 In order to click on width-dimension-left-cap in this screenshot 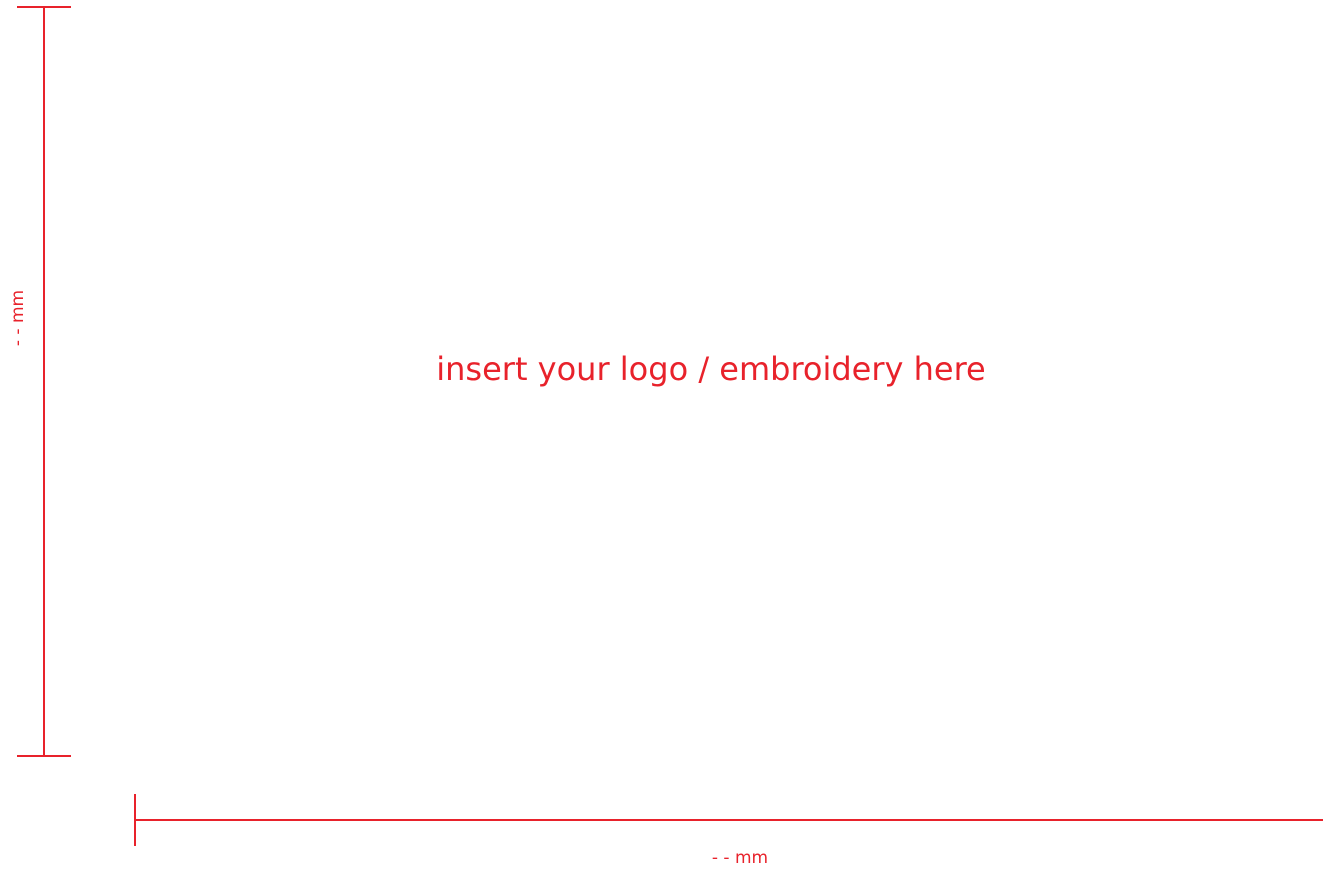, I will do `click(135, 820)`.